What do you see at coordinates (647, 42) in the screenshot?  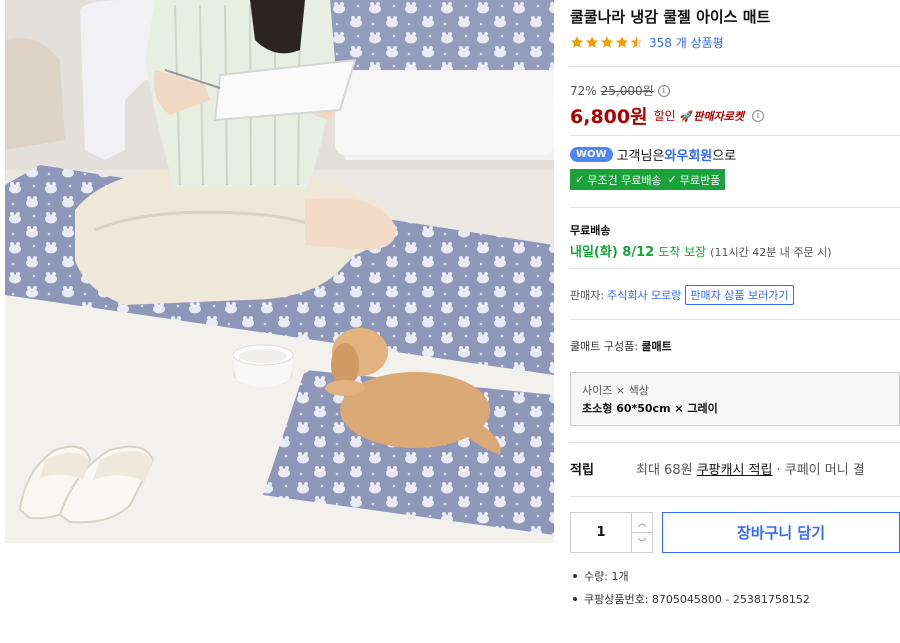 I see `rating-row: 358 개 상품평` at bounding box center [647, 42].